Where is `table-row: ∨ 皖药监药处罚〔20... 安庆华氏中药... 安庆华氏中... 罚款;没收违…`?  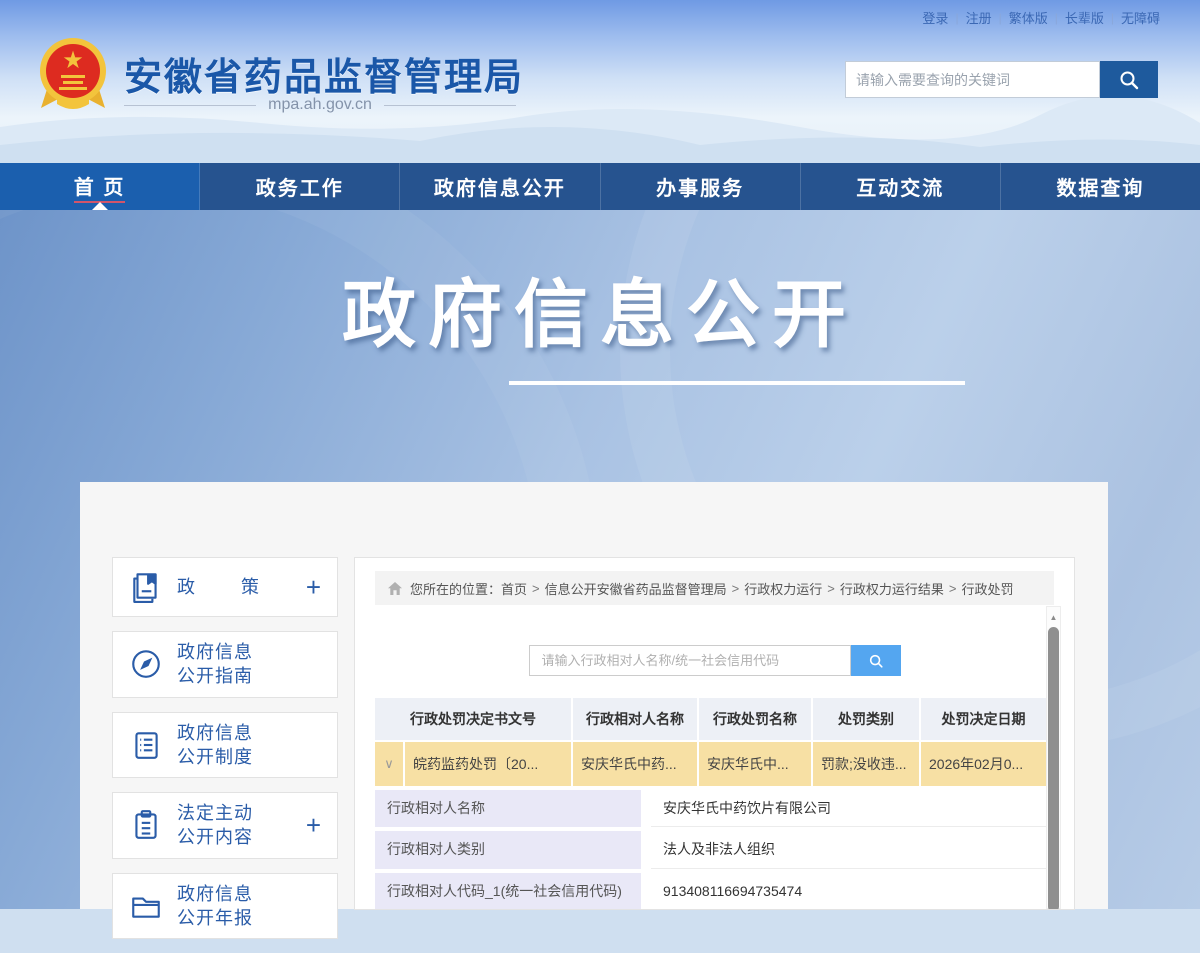 table-row: ∨ 皖药监药处罚〔20... 安庆华氏中药... 安庆华氏中... 罚款;没收违… is located at coordinates (710, 764).